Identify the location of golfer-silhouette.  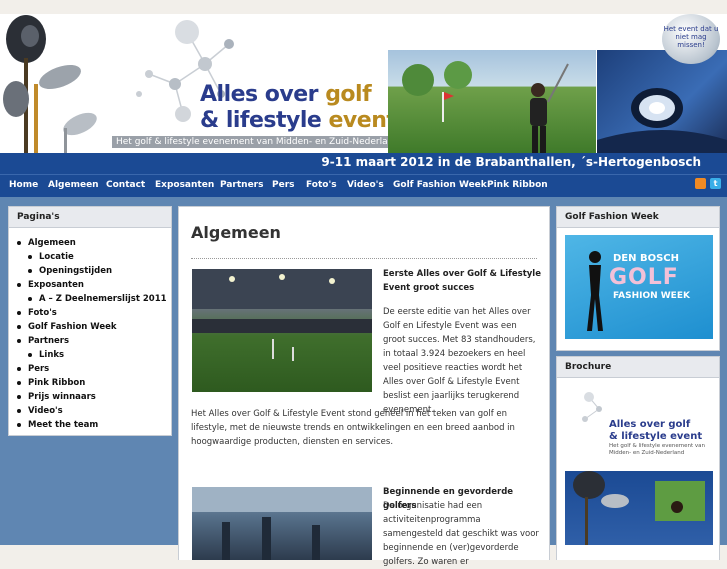
(485, 107).